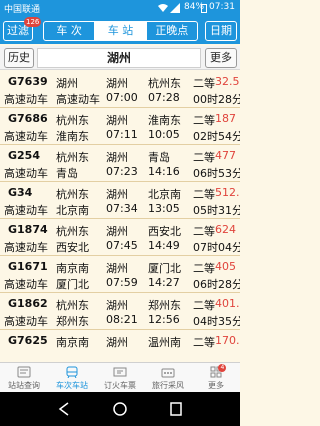 The image size is (320, 426). Describe the element at coordinates (163, 8) in the screenshot. I see `wifi-icon` at that location.